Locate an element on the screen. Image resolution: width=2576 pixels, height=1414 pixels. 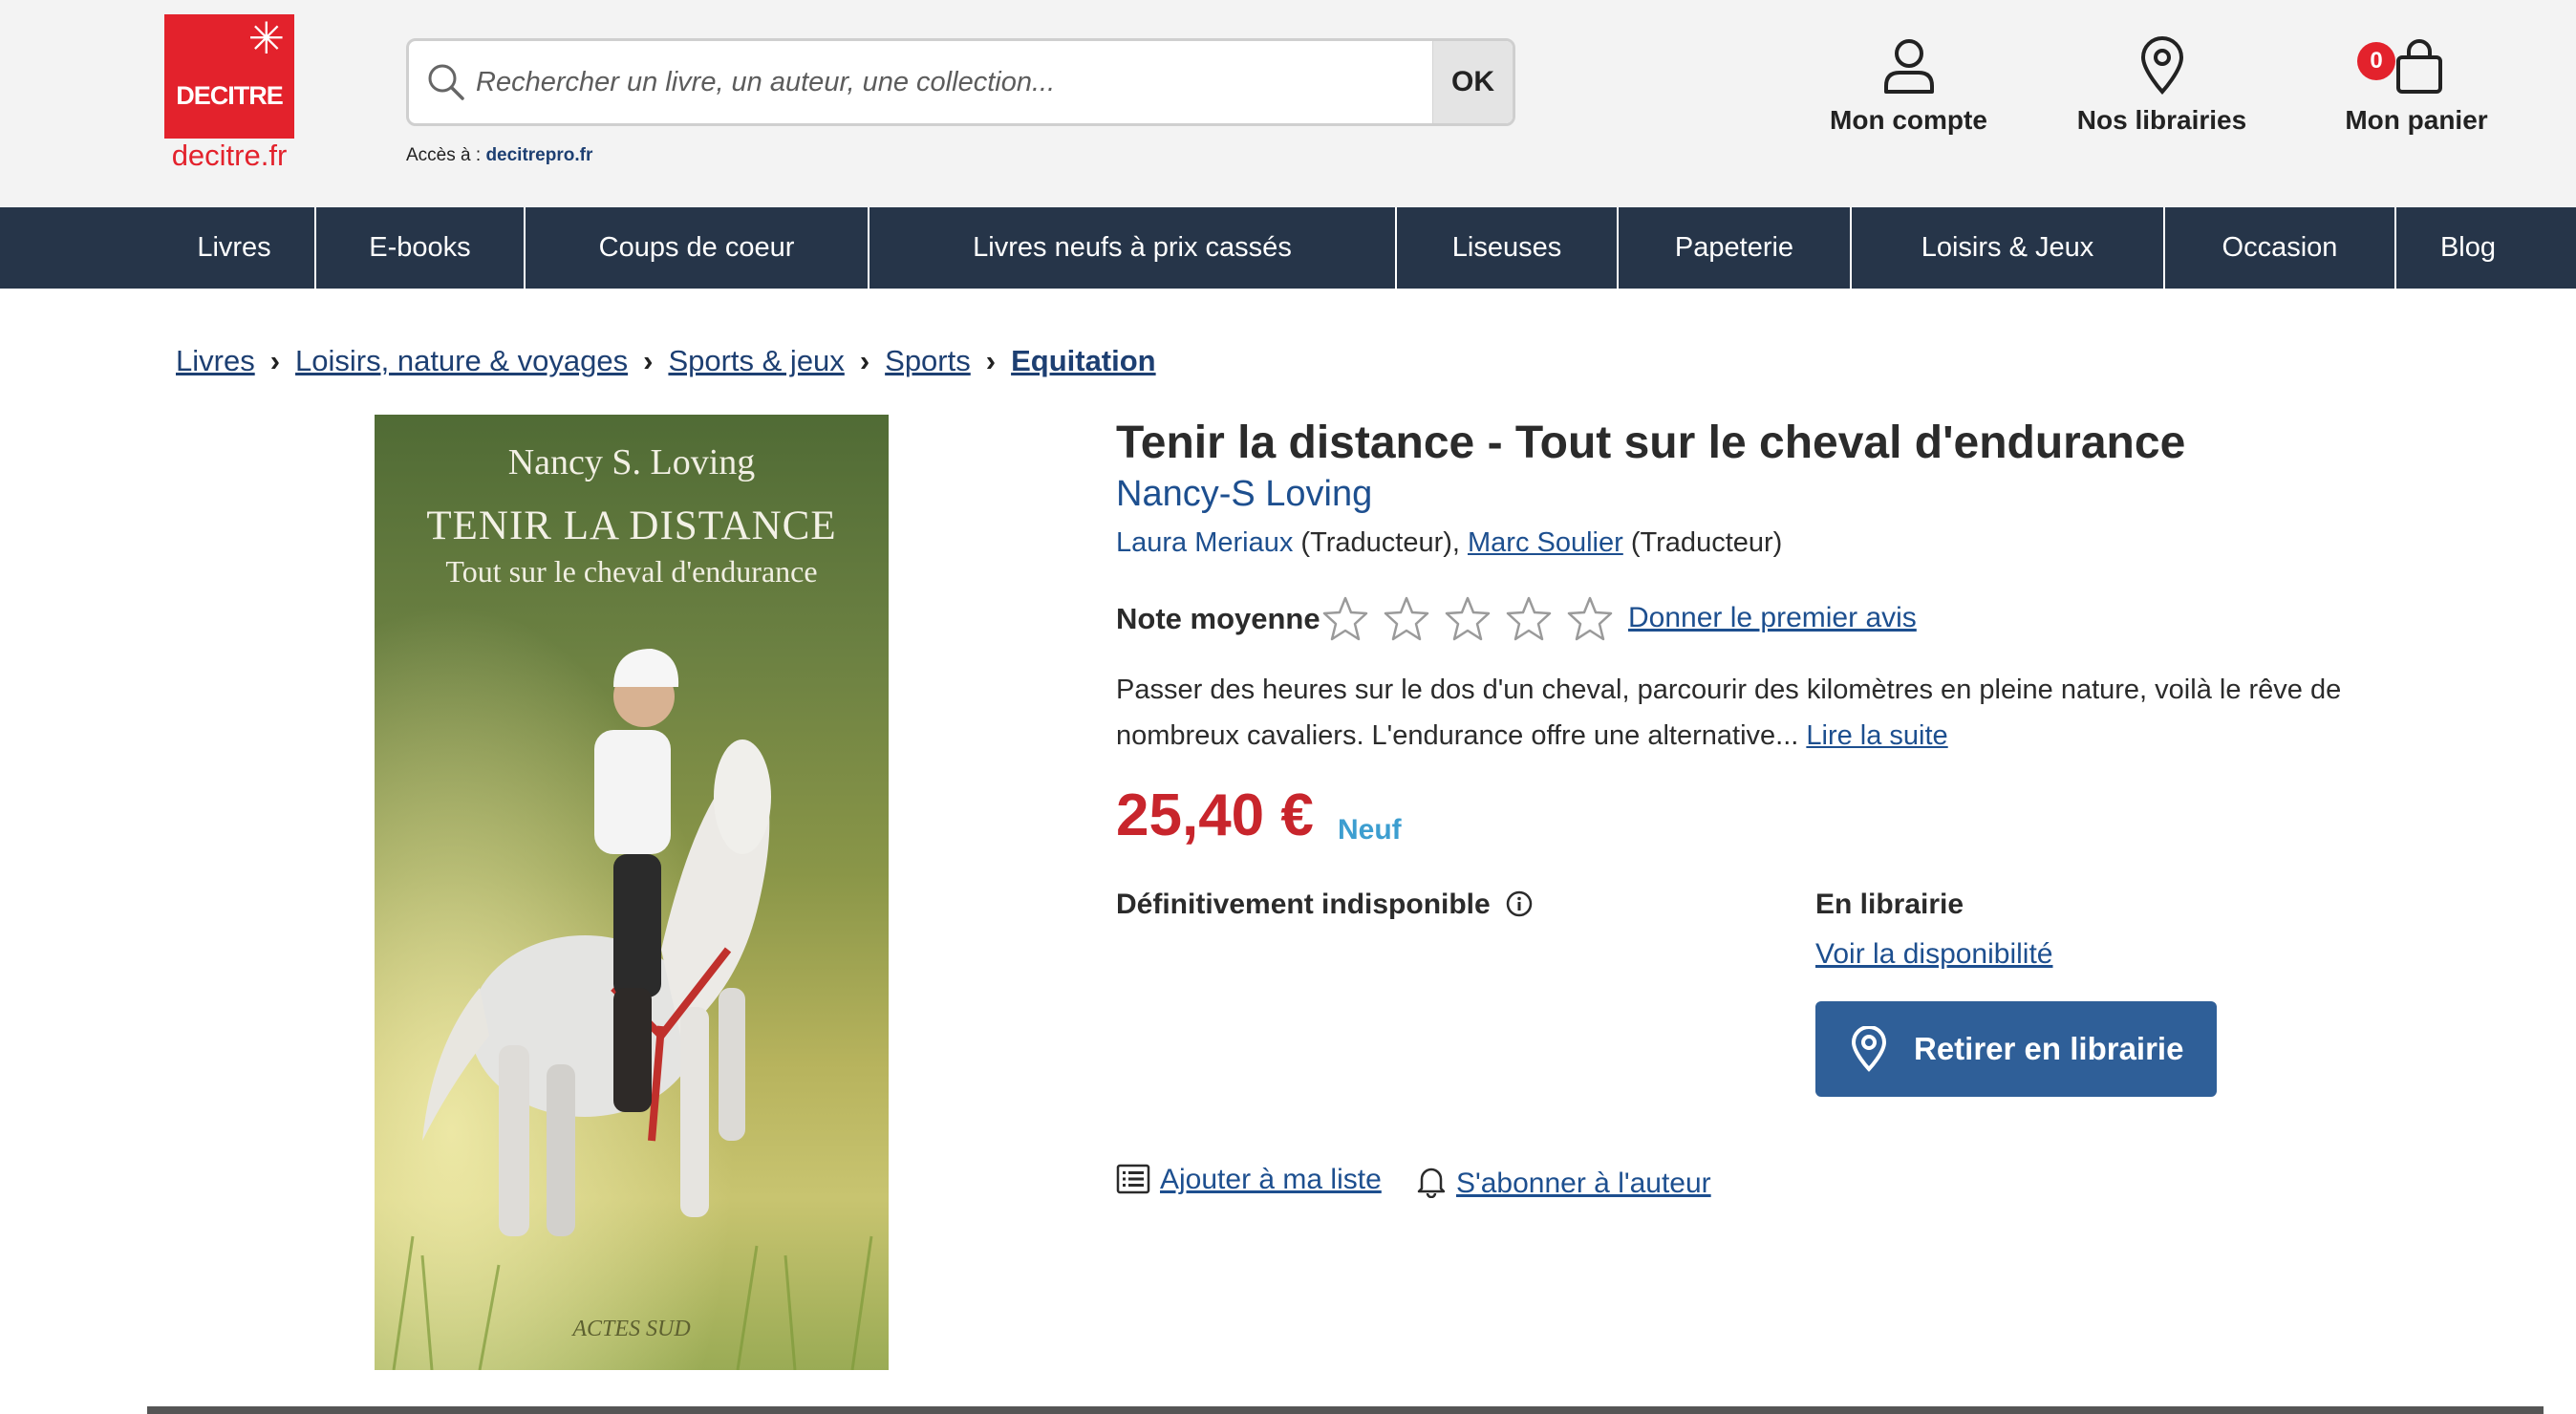
breadcrumb-equitation: Equitation is located at coordinates (1083, 360).